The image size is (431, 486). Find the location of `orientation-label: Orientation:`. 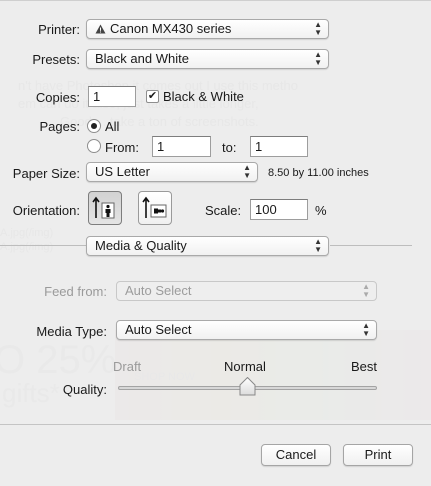

orientation-label: Orientation: is located at coordinates (46, 210).